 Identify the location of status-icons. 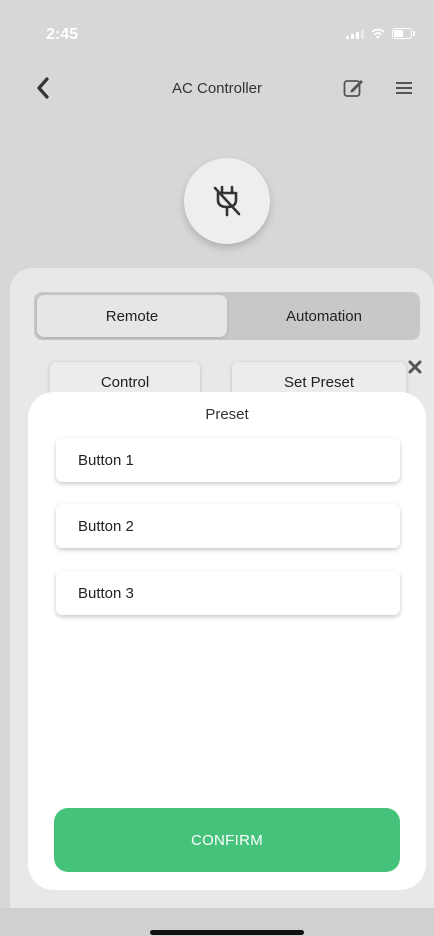
(380, 33).